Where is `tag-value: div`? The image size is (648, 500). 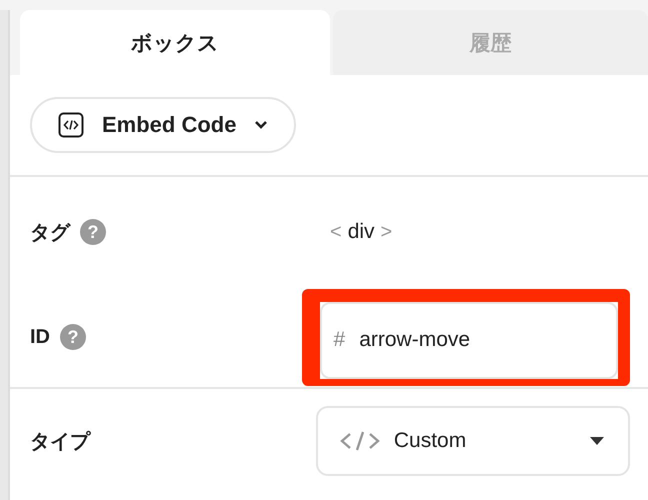
tag-value: div is located at coordinates (361, 232).